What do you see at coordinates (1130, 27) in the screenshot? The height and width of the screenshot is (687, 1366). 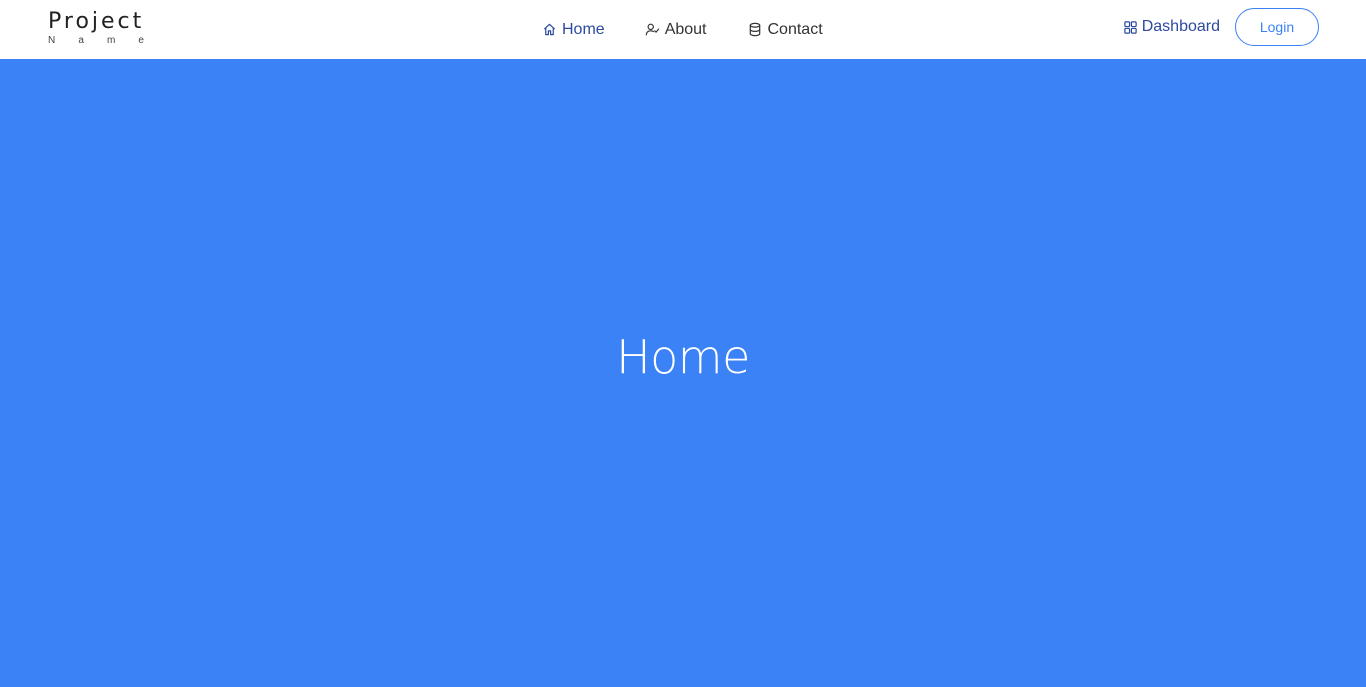 I see `grid-icon` at bounding box center [1130, 27].